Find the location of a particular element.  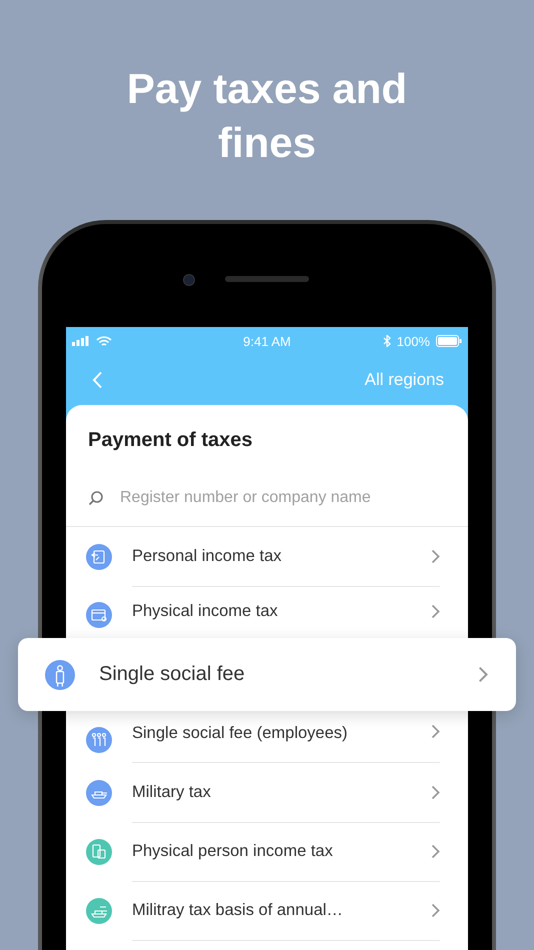

tax-item: Physical income tax is located at coordinates (267, 612).